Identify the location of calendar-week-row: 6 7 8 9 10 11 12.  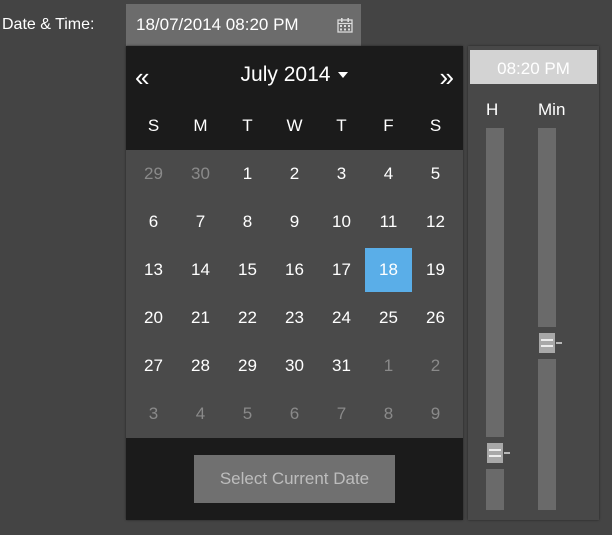
(294, 222).